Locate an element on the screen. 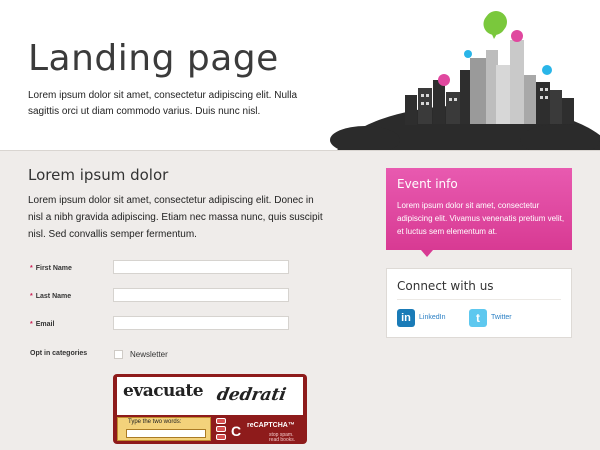 The image size is (600, 450). email-label: * Email is located at coordinates (42, 324).